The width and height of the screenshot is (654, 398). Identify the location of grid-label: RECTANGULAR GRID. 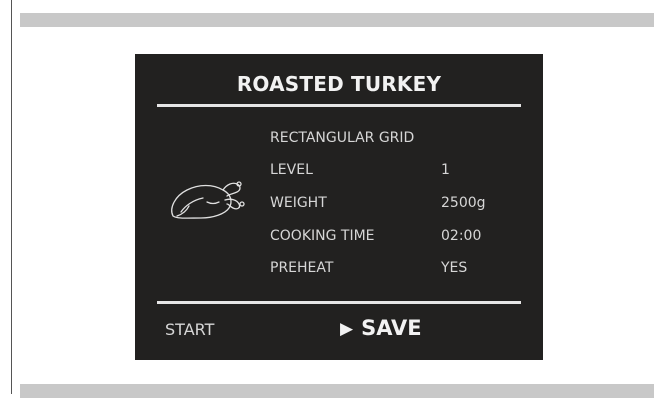
(342, 138).